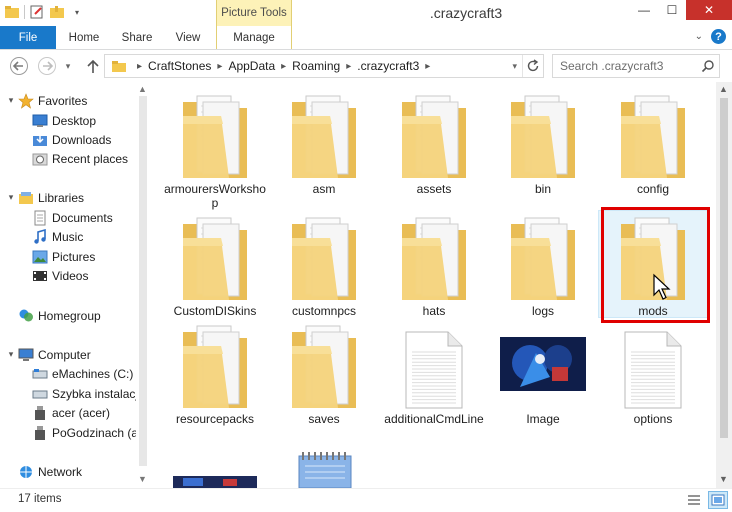  I want to click on nav-item-drive-c: eMachines (C:), so click(82, 373).